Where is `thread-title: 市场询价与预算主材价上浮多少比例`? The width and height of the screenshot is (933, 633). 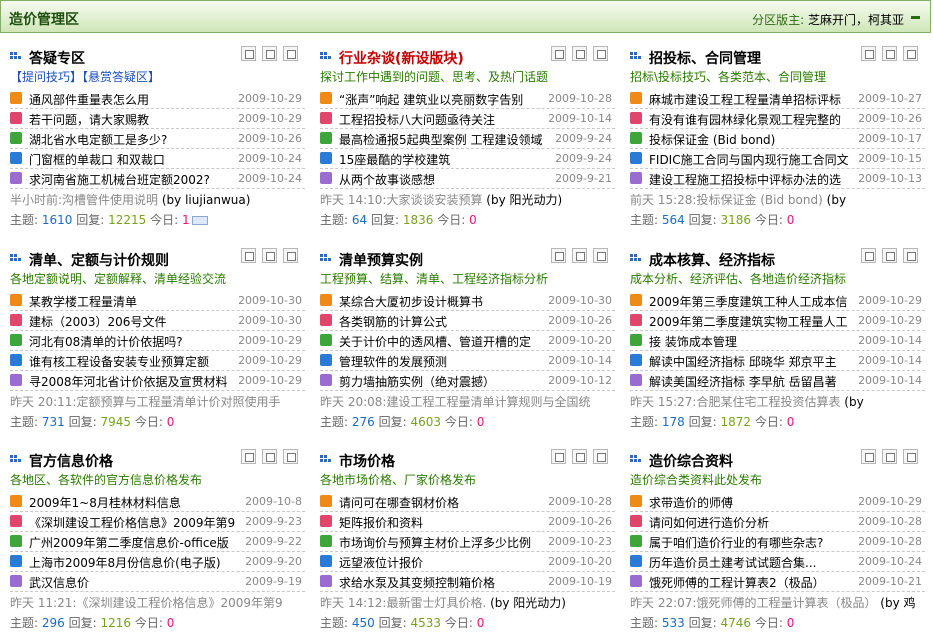
thread-title: 市场询价与预算主材价上浮多少比例 is located at coordinates (442, 542).